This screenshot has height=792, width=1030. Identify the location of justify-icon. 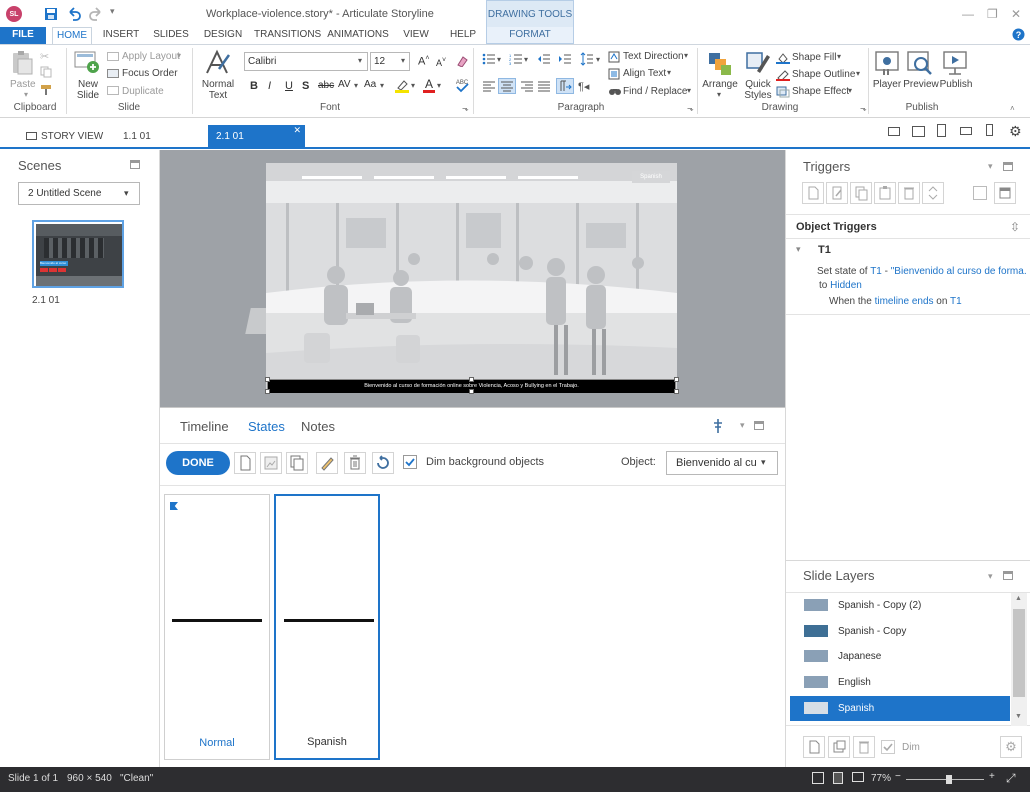
(544, 86).